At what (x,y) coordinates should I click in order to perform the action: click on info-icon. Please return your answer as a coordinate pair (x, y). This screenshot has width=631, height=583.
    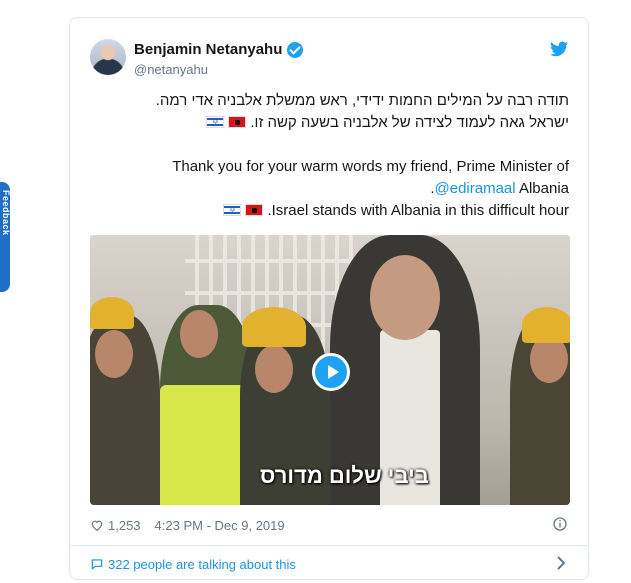
    Looking at the image, I should click on (560, 524).